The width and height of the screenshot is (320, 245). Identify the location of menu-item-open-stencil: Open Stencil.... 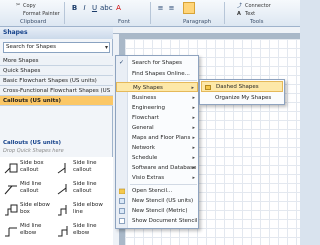
(157, 191).